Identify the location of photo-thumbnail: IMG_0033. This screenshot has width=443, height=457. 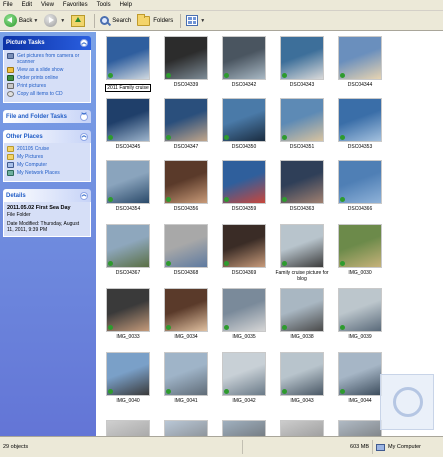
(128, 314).